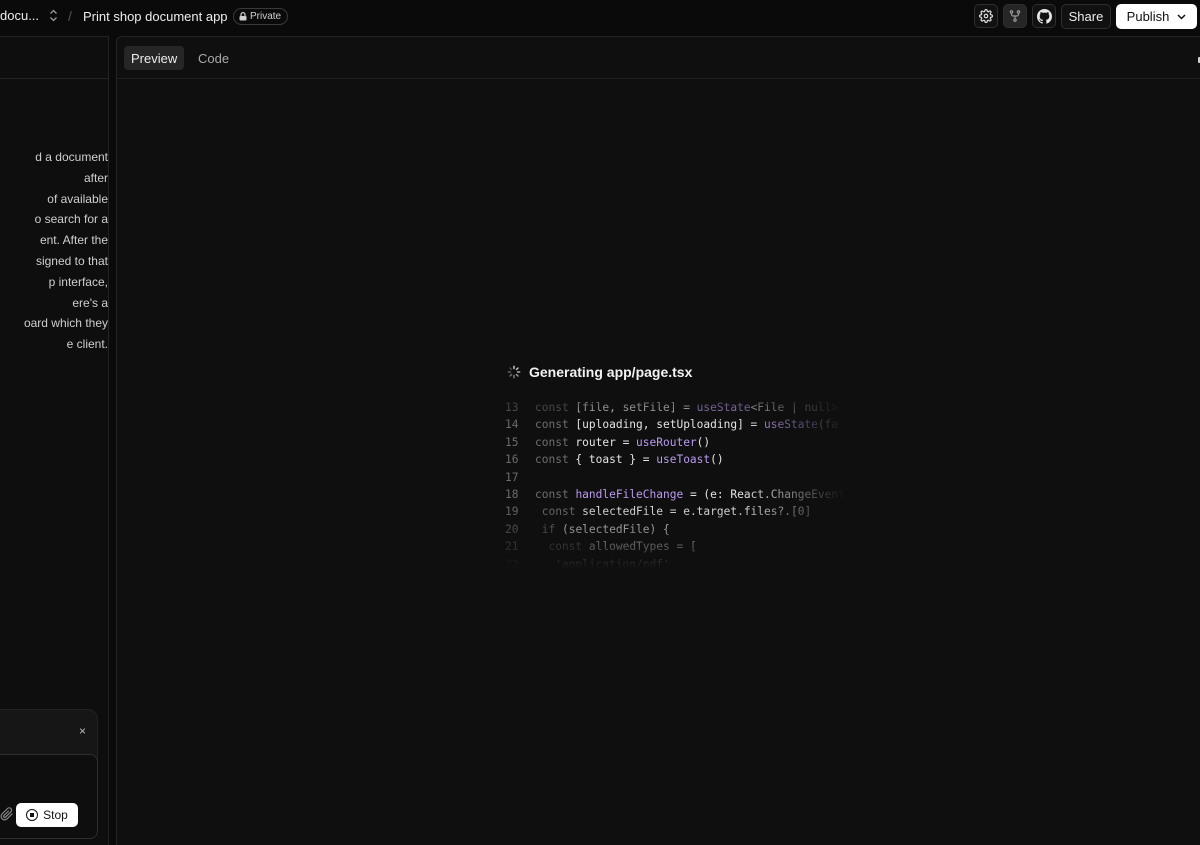 Image resolution: width=1200 pixels, height=845 pixels. I want to click on spinner-icon, so click(514, 372).